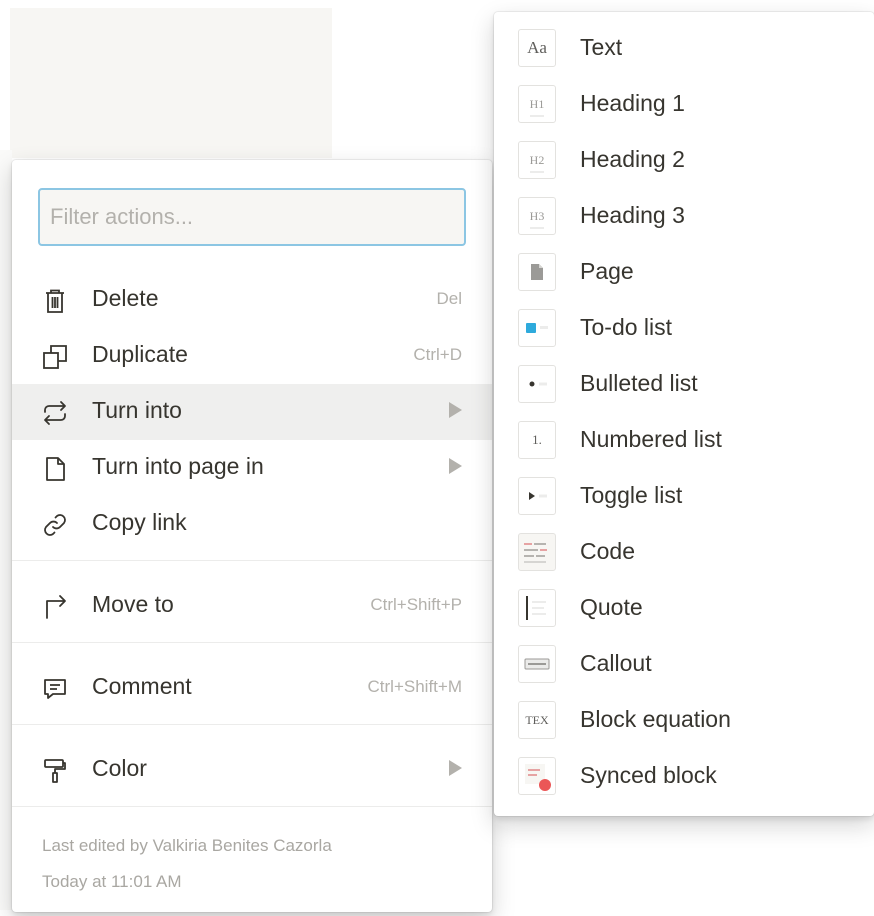  I want to click on text-thumb-label: Aa, so click(537, 47).